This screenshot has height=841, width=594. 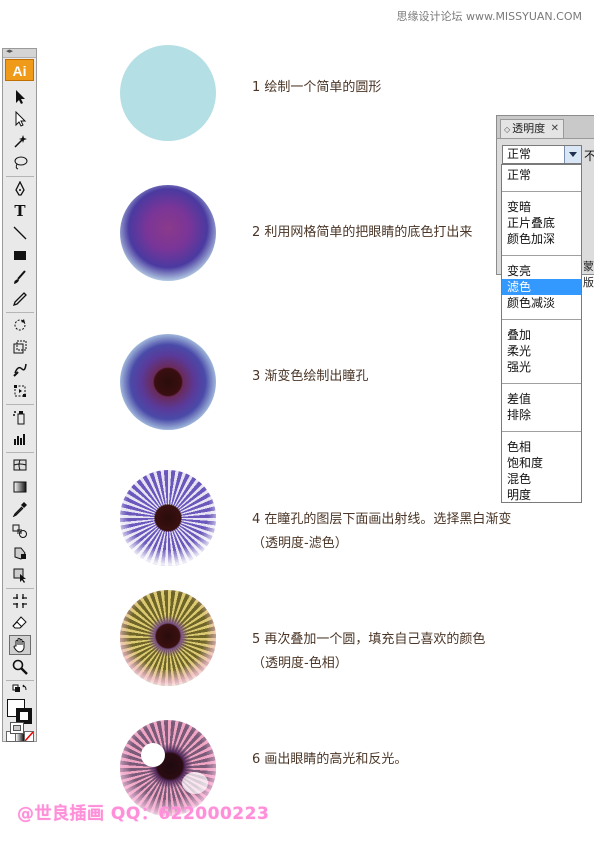 I want to click on lasso-icon, so click(x=21, y=163).